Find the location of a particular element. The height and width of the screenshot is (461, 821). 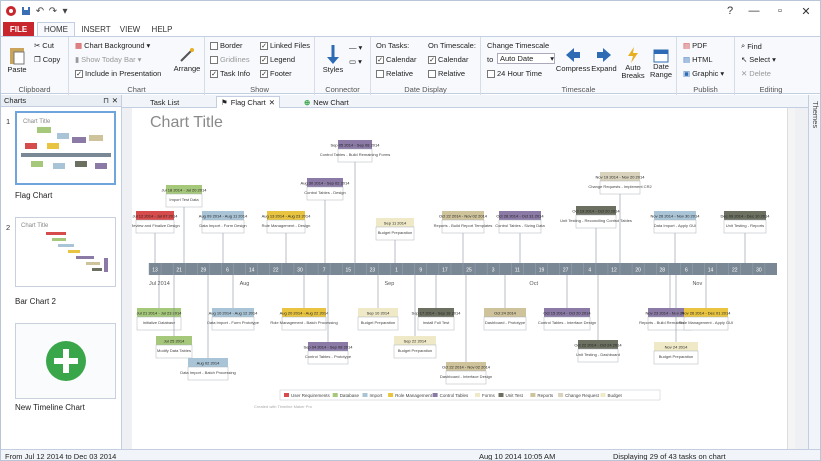

footer-checkbox: ✓ Footer is located at coordinates (276, 73).